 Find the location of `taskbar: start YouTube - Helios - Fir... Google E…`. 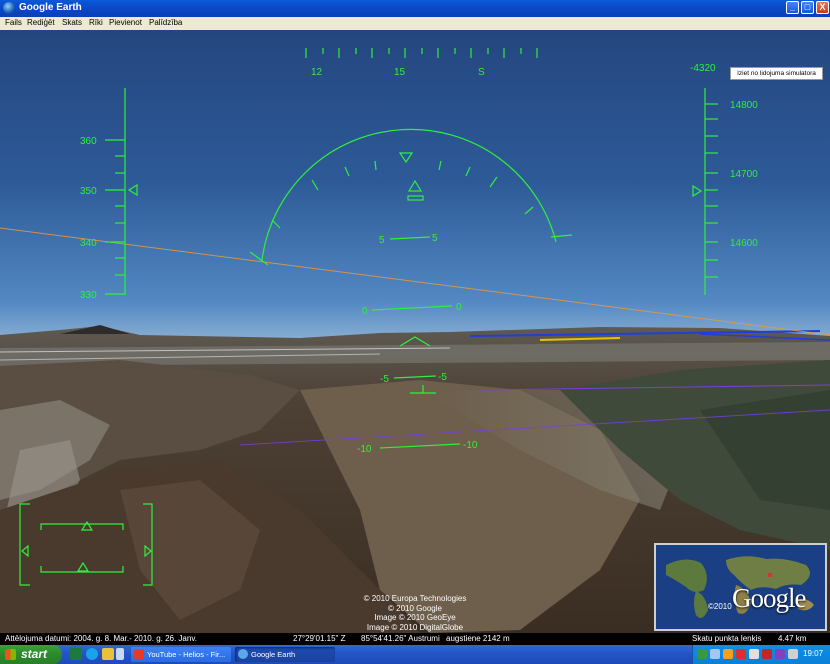

taskbar: start YouTube - Helios - Fir... Google E… is located at coordinates (415, 654).